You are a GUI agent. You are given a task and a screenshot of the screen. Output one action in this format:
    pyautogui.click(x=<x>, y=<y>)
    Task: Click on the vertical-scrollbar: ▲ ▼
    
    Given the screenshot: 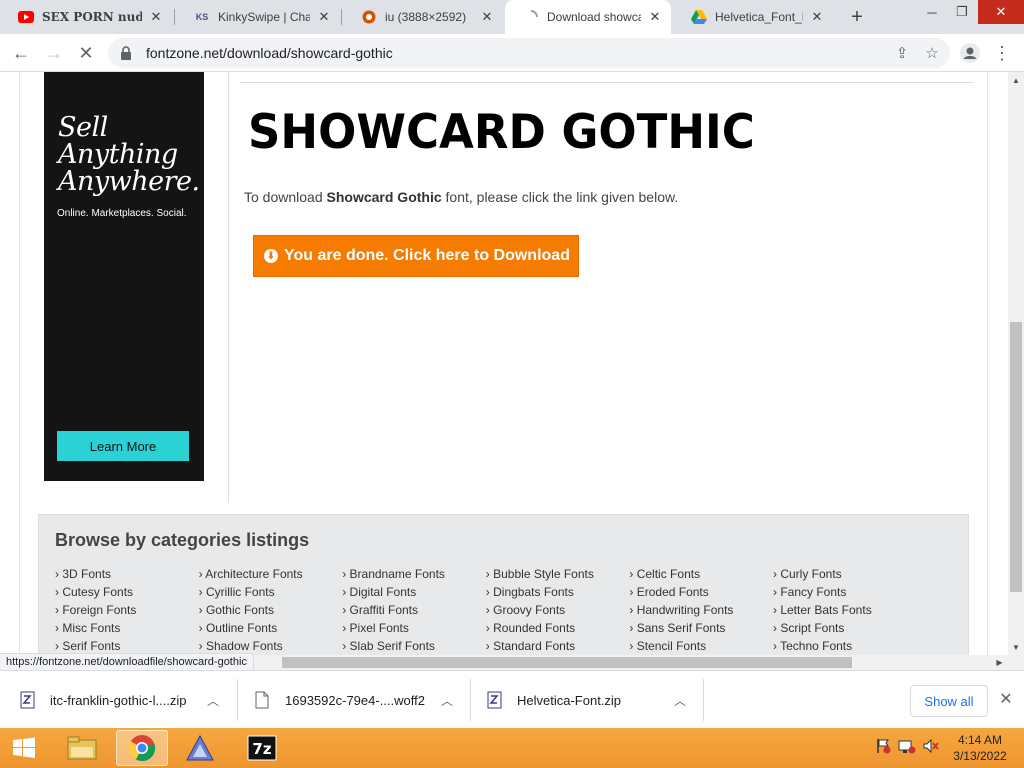 What is the action you would take?
    pyautogui.click(x=1016, y=363)
    